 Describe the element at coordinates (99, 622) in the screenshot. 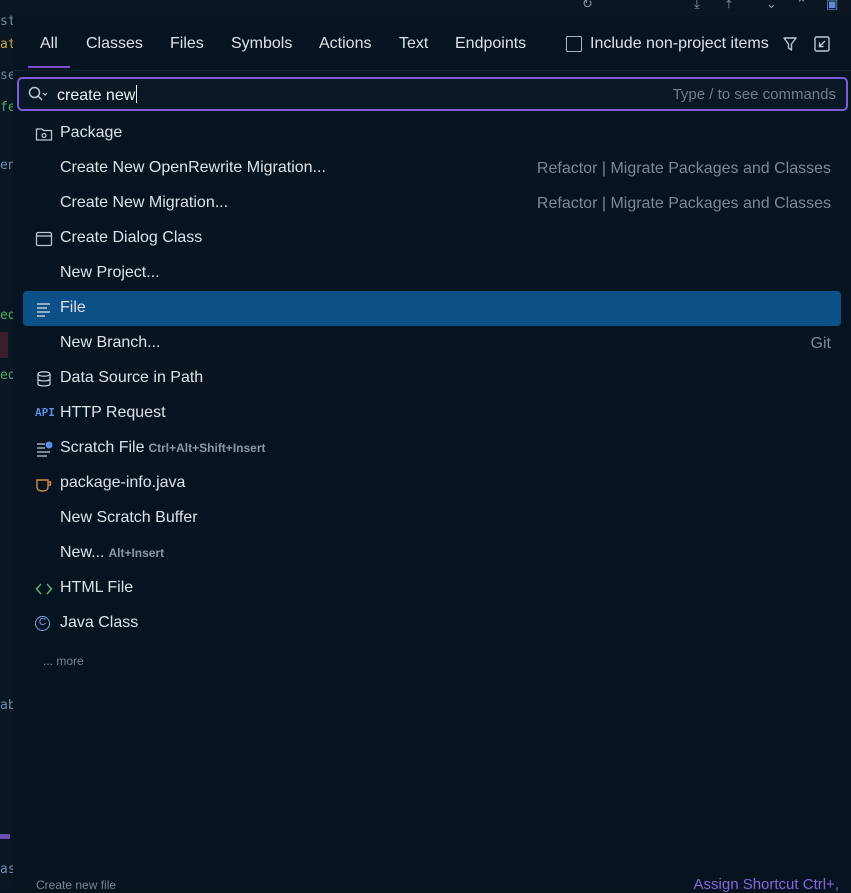

I see `item-label: Java Class` at that location.